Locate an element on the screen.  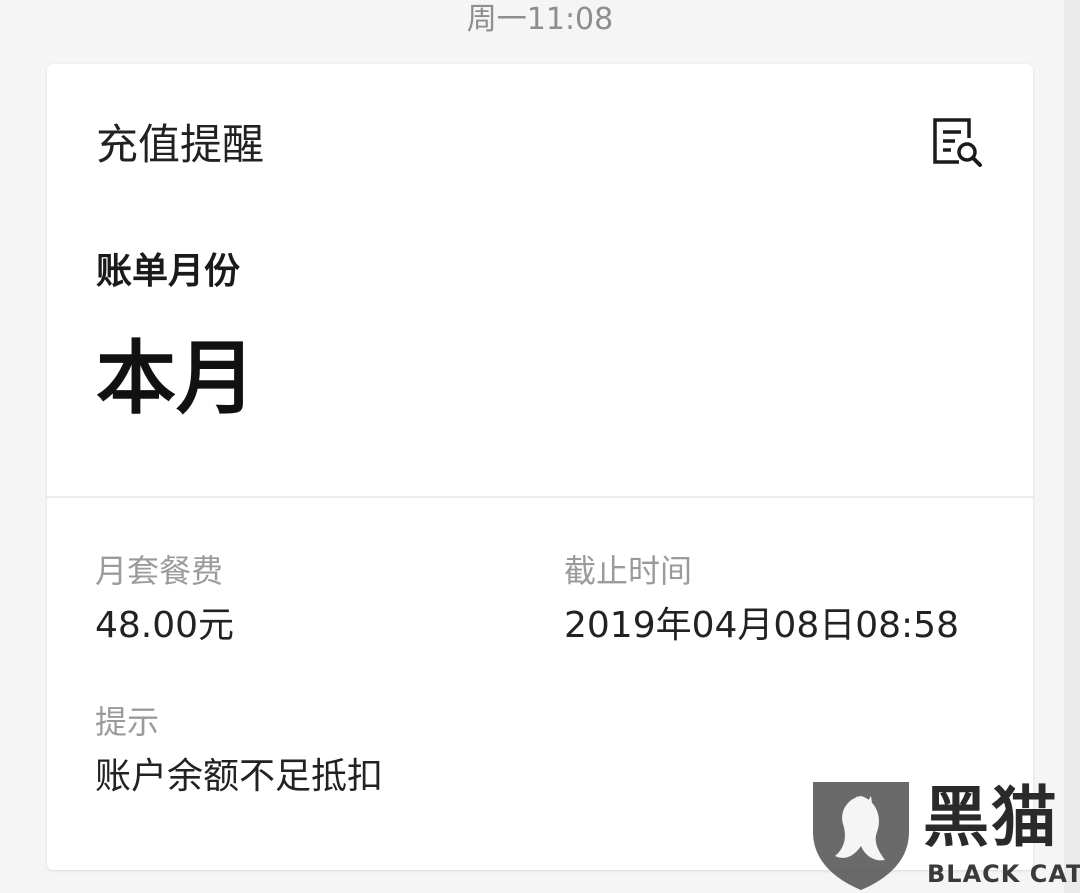
watermark-name-en: BLACK CAT is located at coordinates (1003, 874).